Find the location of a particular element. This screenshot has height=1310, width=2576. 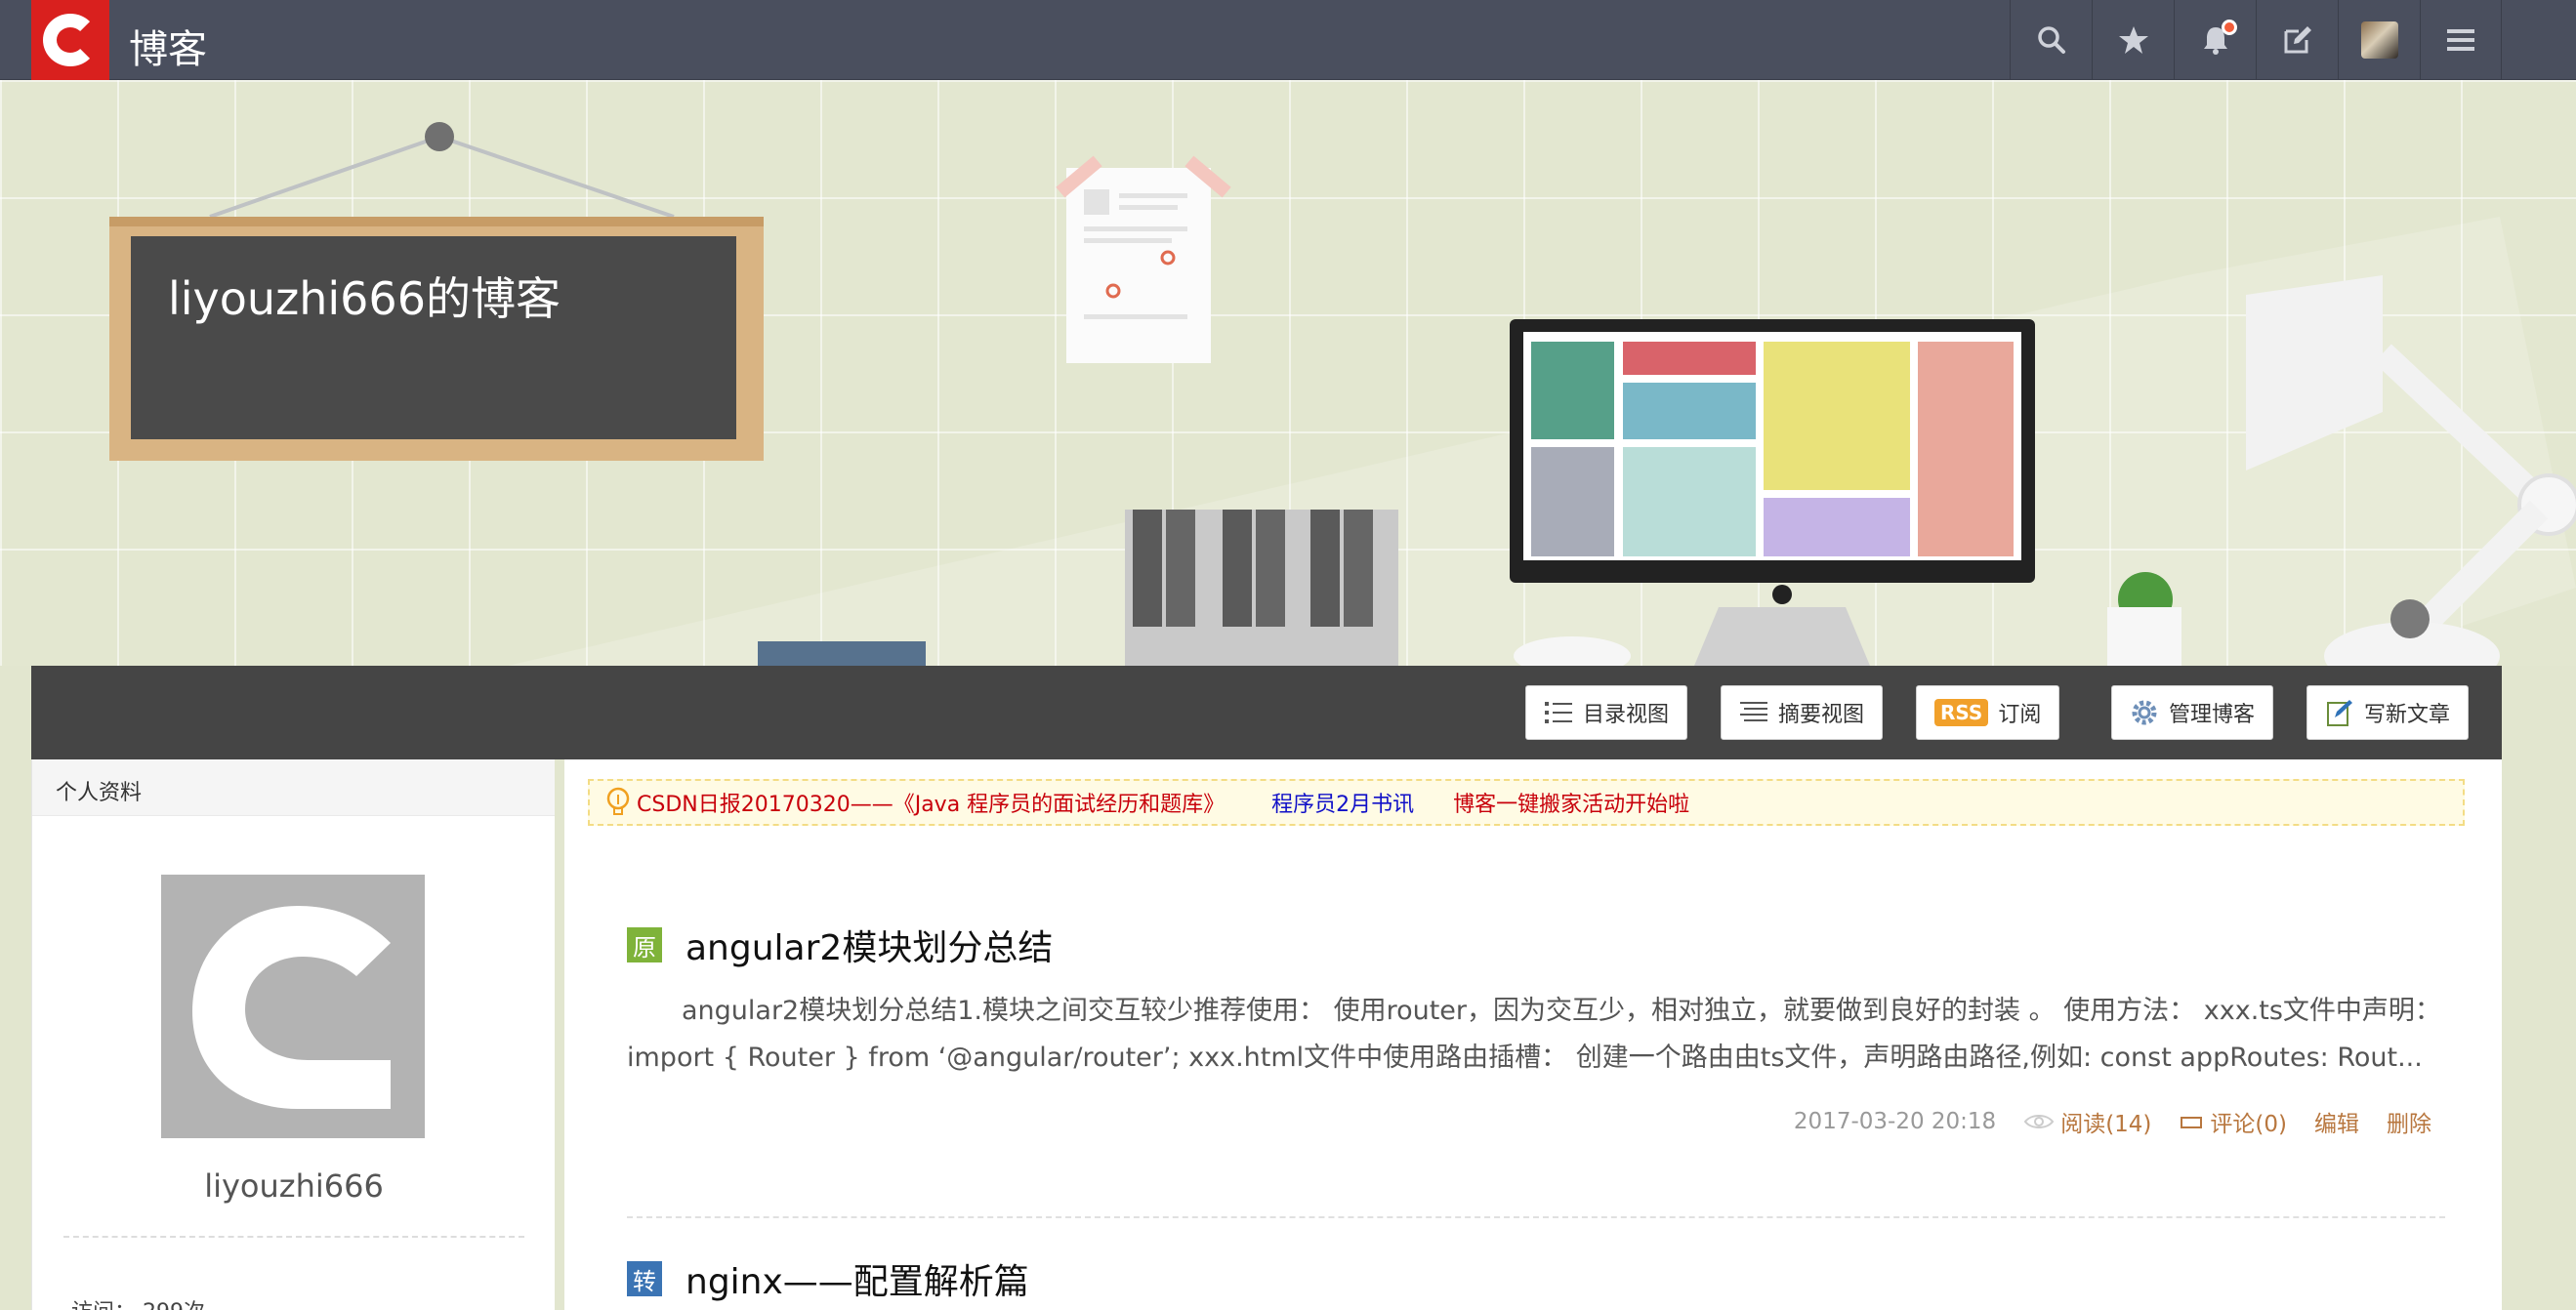

summary-view-label: 摘要视图 is located at coordinates (1822, 715).